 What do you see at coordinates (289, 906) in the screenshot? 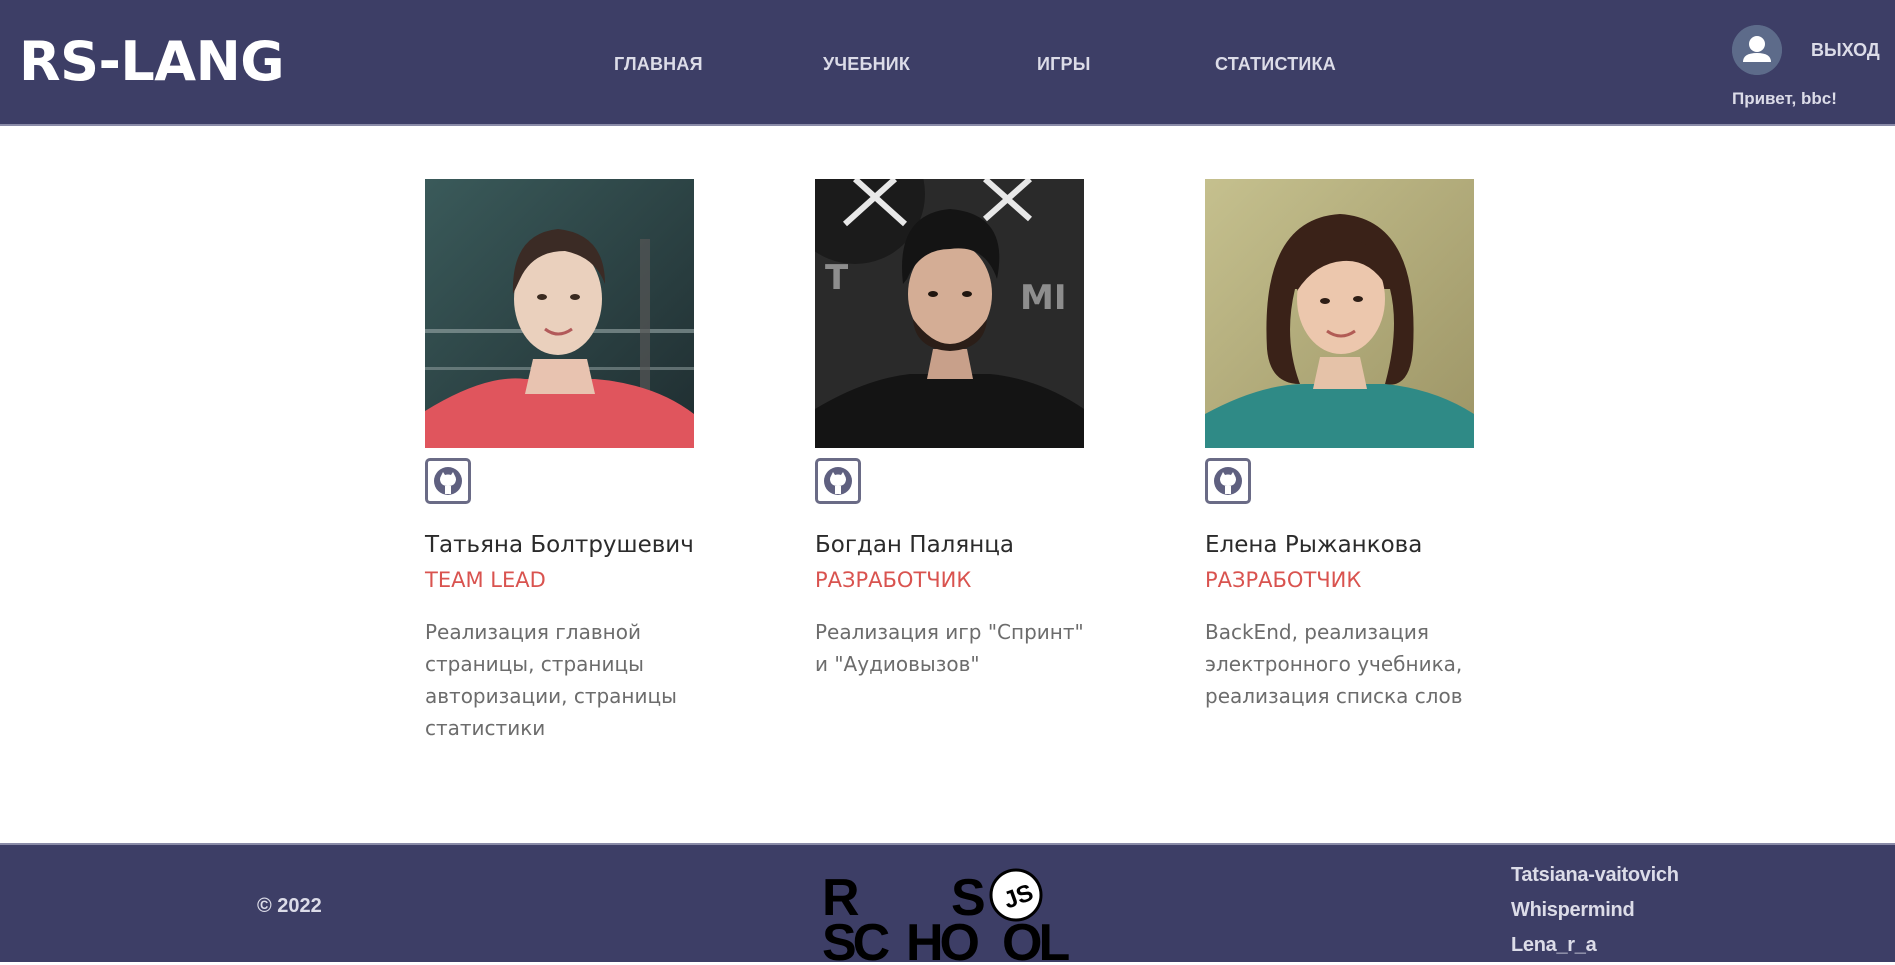
I see `copyright: © 2022` at bounding box center [289, 906].